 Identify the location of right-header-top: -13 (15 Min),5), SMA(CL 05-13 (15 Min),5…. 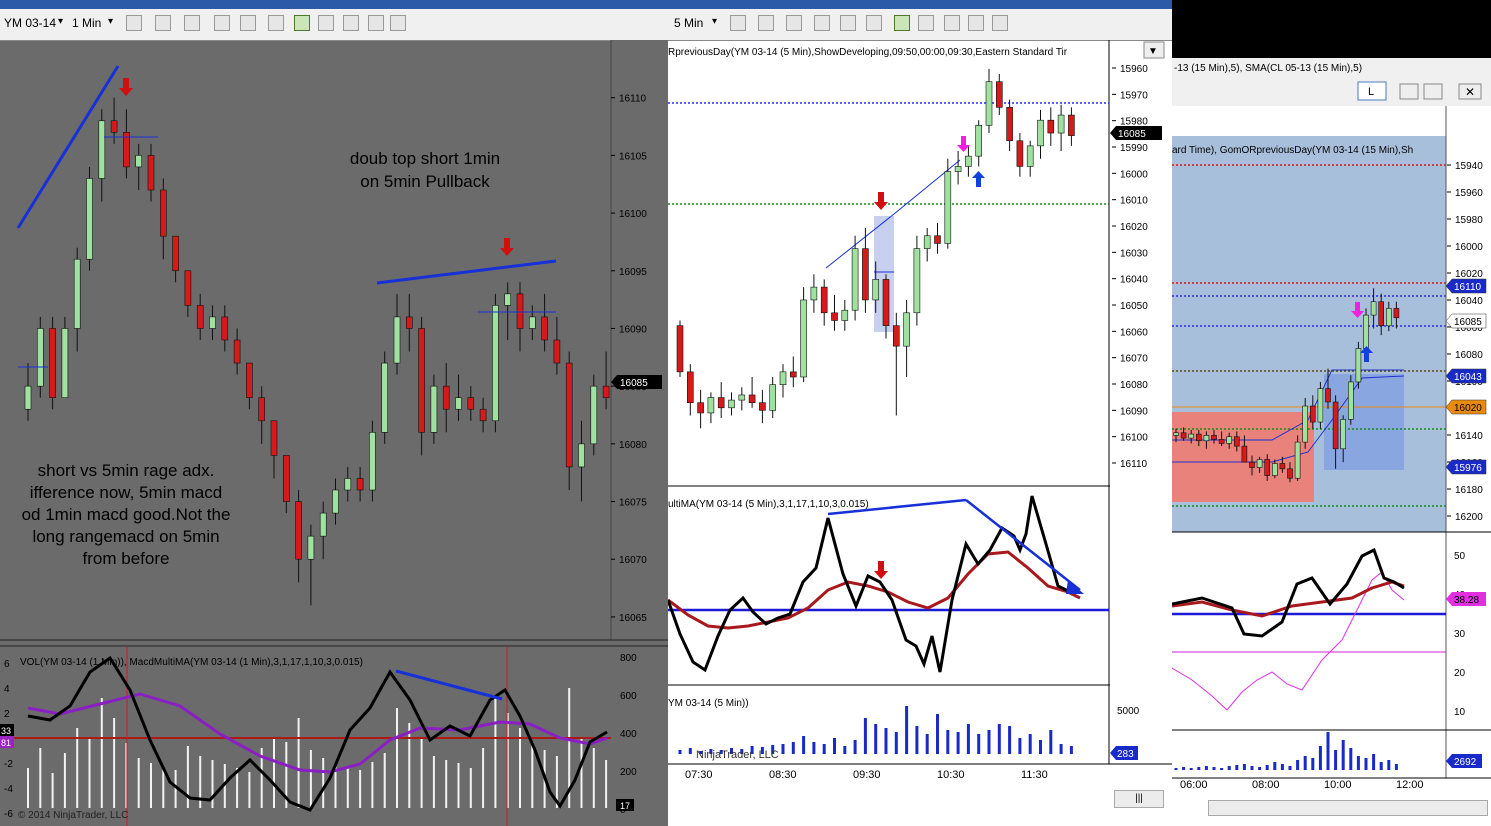
(1268, 68).